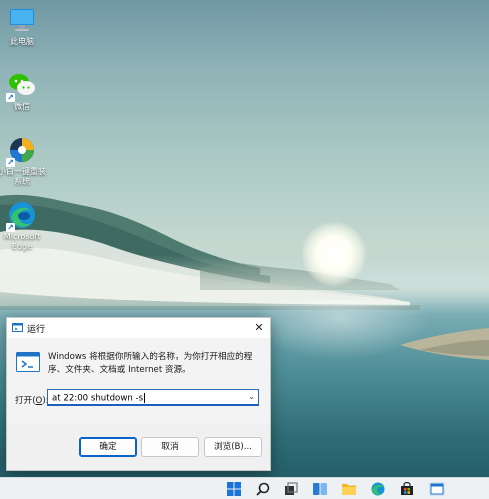  I want to click on sun, so click(334, 254).